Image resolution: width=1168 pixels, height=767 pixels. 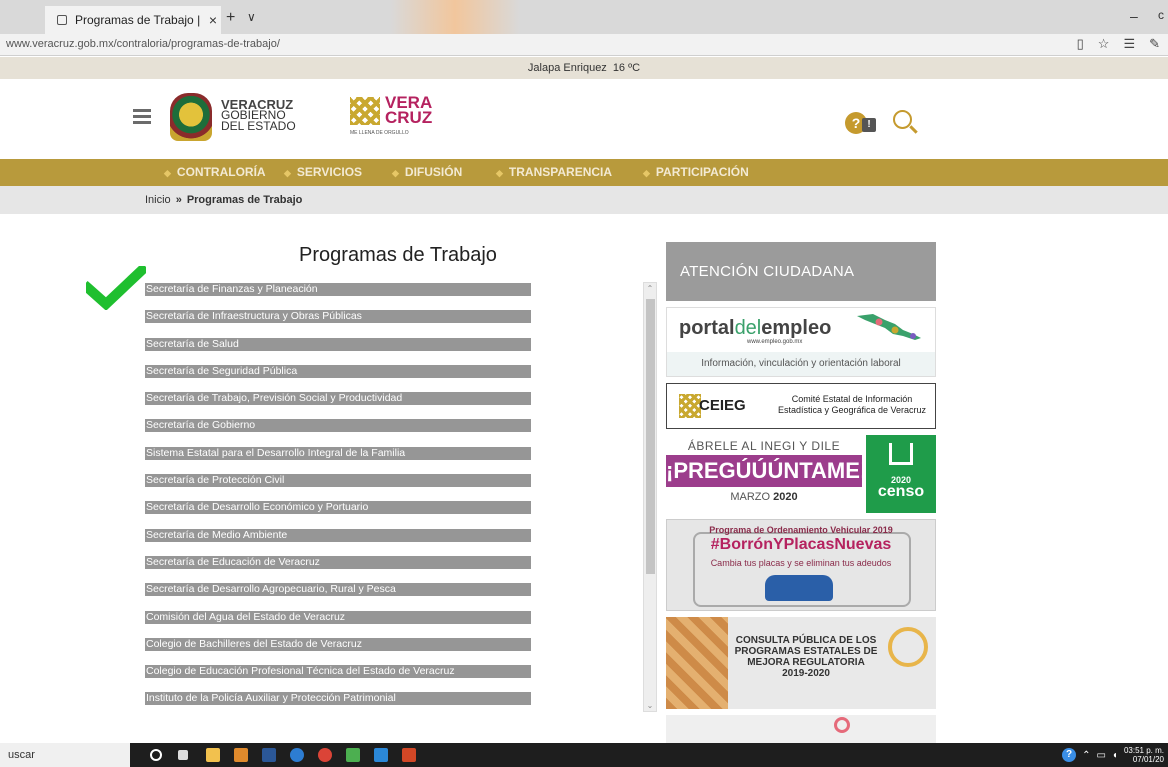 I want to click on portal-empleo-logo: portaldelempleo, so click(x=755, y=328).